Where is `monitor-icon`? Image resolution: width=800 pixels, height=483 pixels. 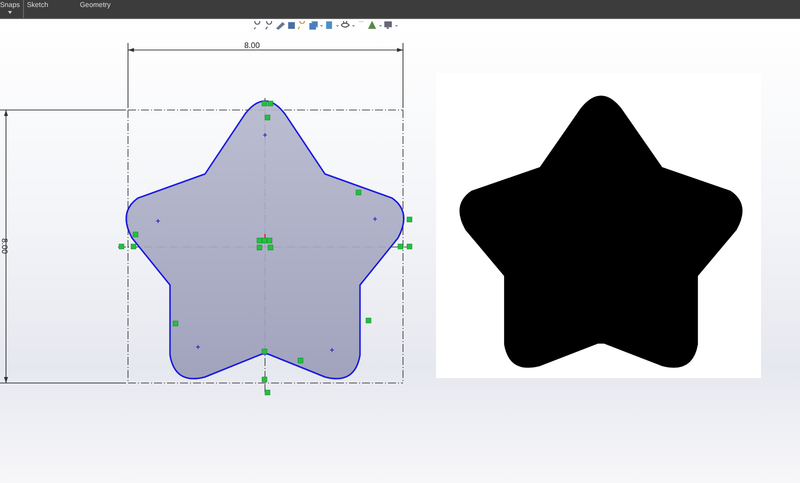 monitor-icon is located at coordinates (388, 25).